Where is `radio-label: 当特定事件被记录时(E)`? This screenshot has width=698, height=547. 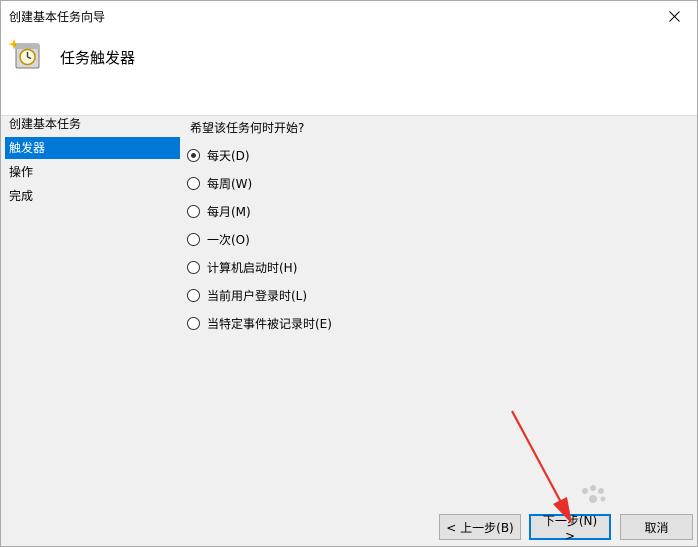
radio-label: 当特定事件被记录时(E) is located at coordinates (269, 323).